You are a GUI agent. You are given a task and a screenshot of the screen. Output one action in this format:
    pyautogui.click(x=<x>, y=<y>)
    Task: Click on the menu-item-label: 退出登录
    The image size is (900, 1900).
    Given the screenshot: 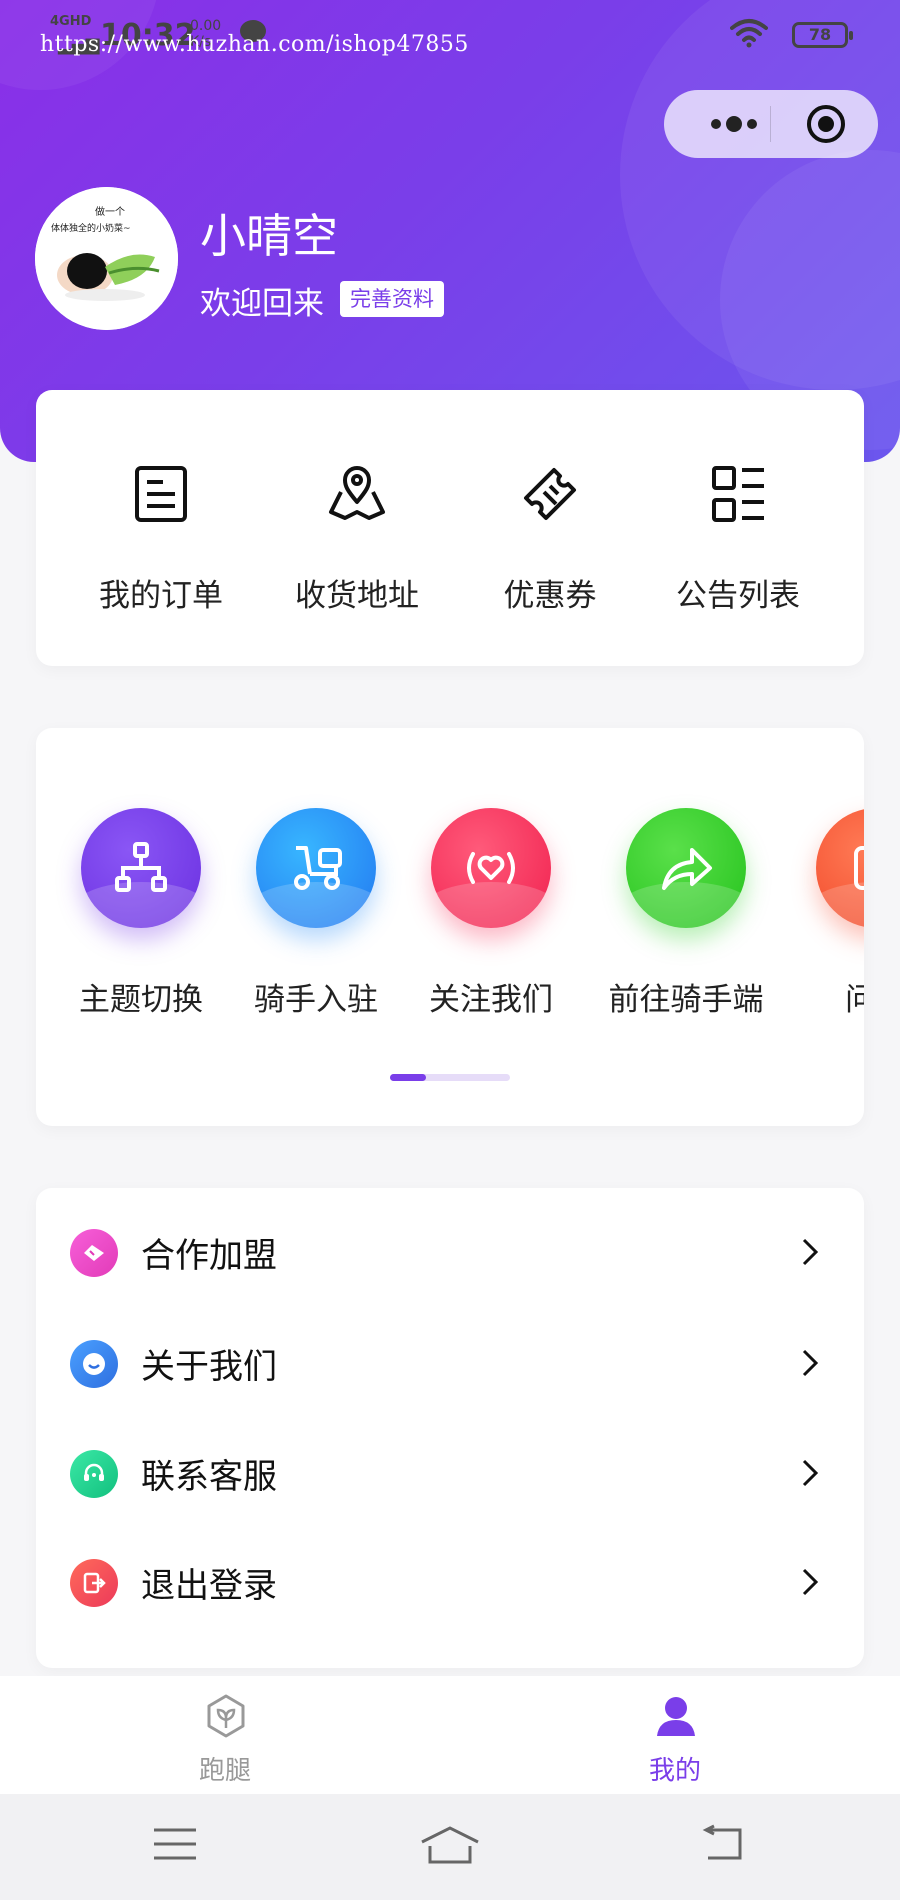 What is the action you would take?
    pyautogui.click(x=209, y=1586)
    